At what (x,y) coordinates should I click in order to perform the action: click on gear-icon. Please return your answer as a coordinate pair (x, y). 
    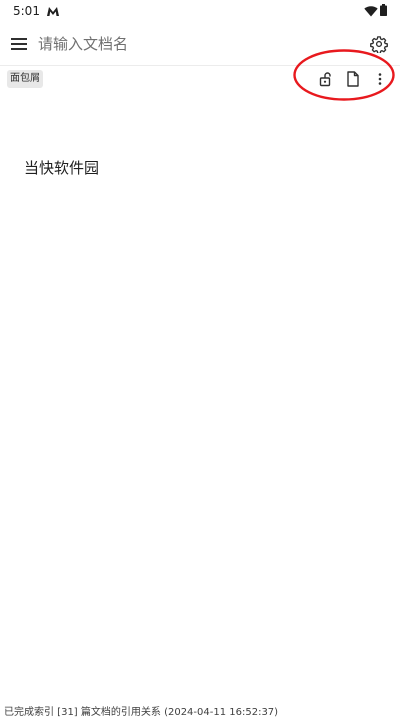
    Looking at the image, I should click on (379, 44).